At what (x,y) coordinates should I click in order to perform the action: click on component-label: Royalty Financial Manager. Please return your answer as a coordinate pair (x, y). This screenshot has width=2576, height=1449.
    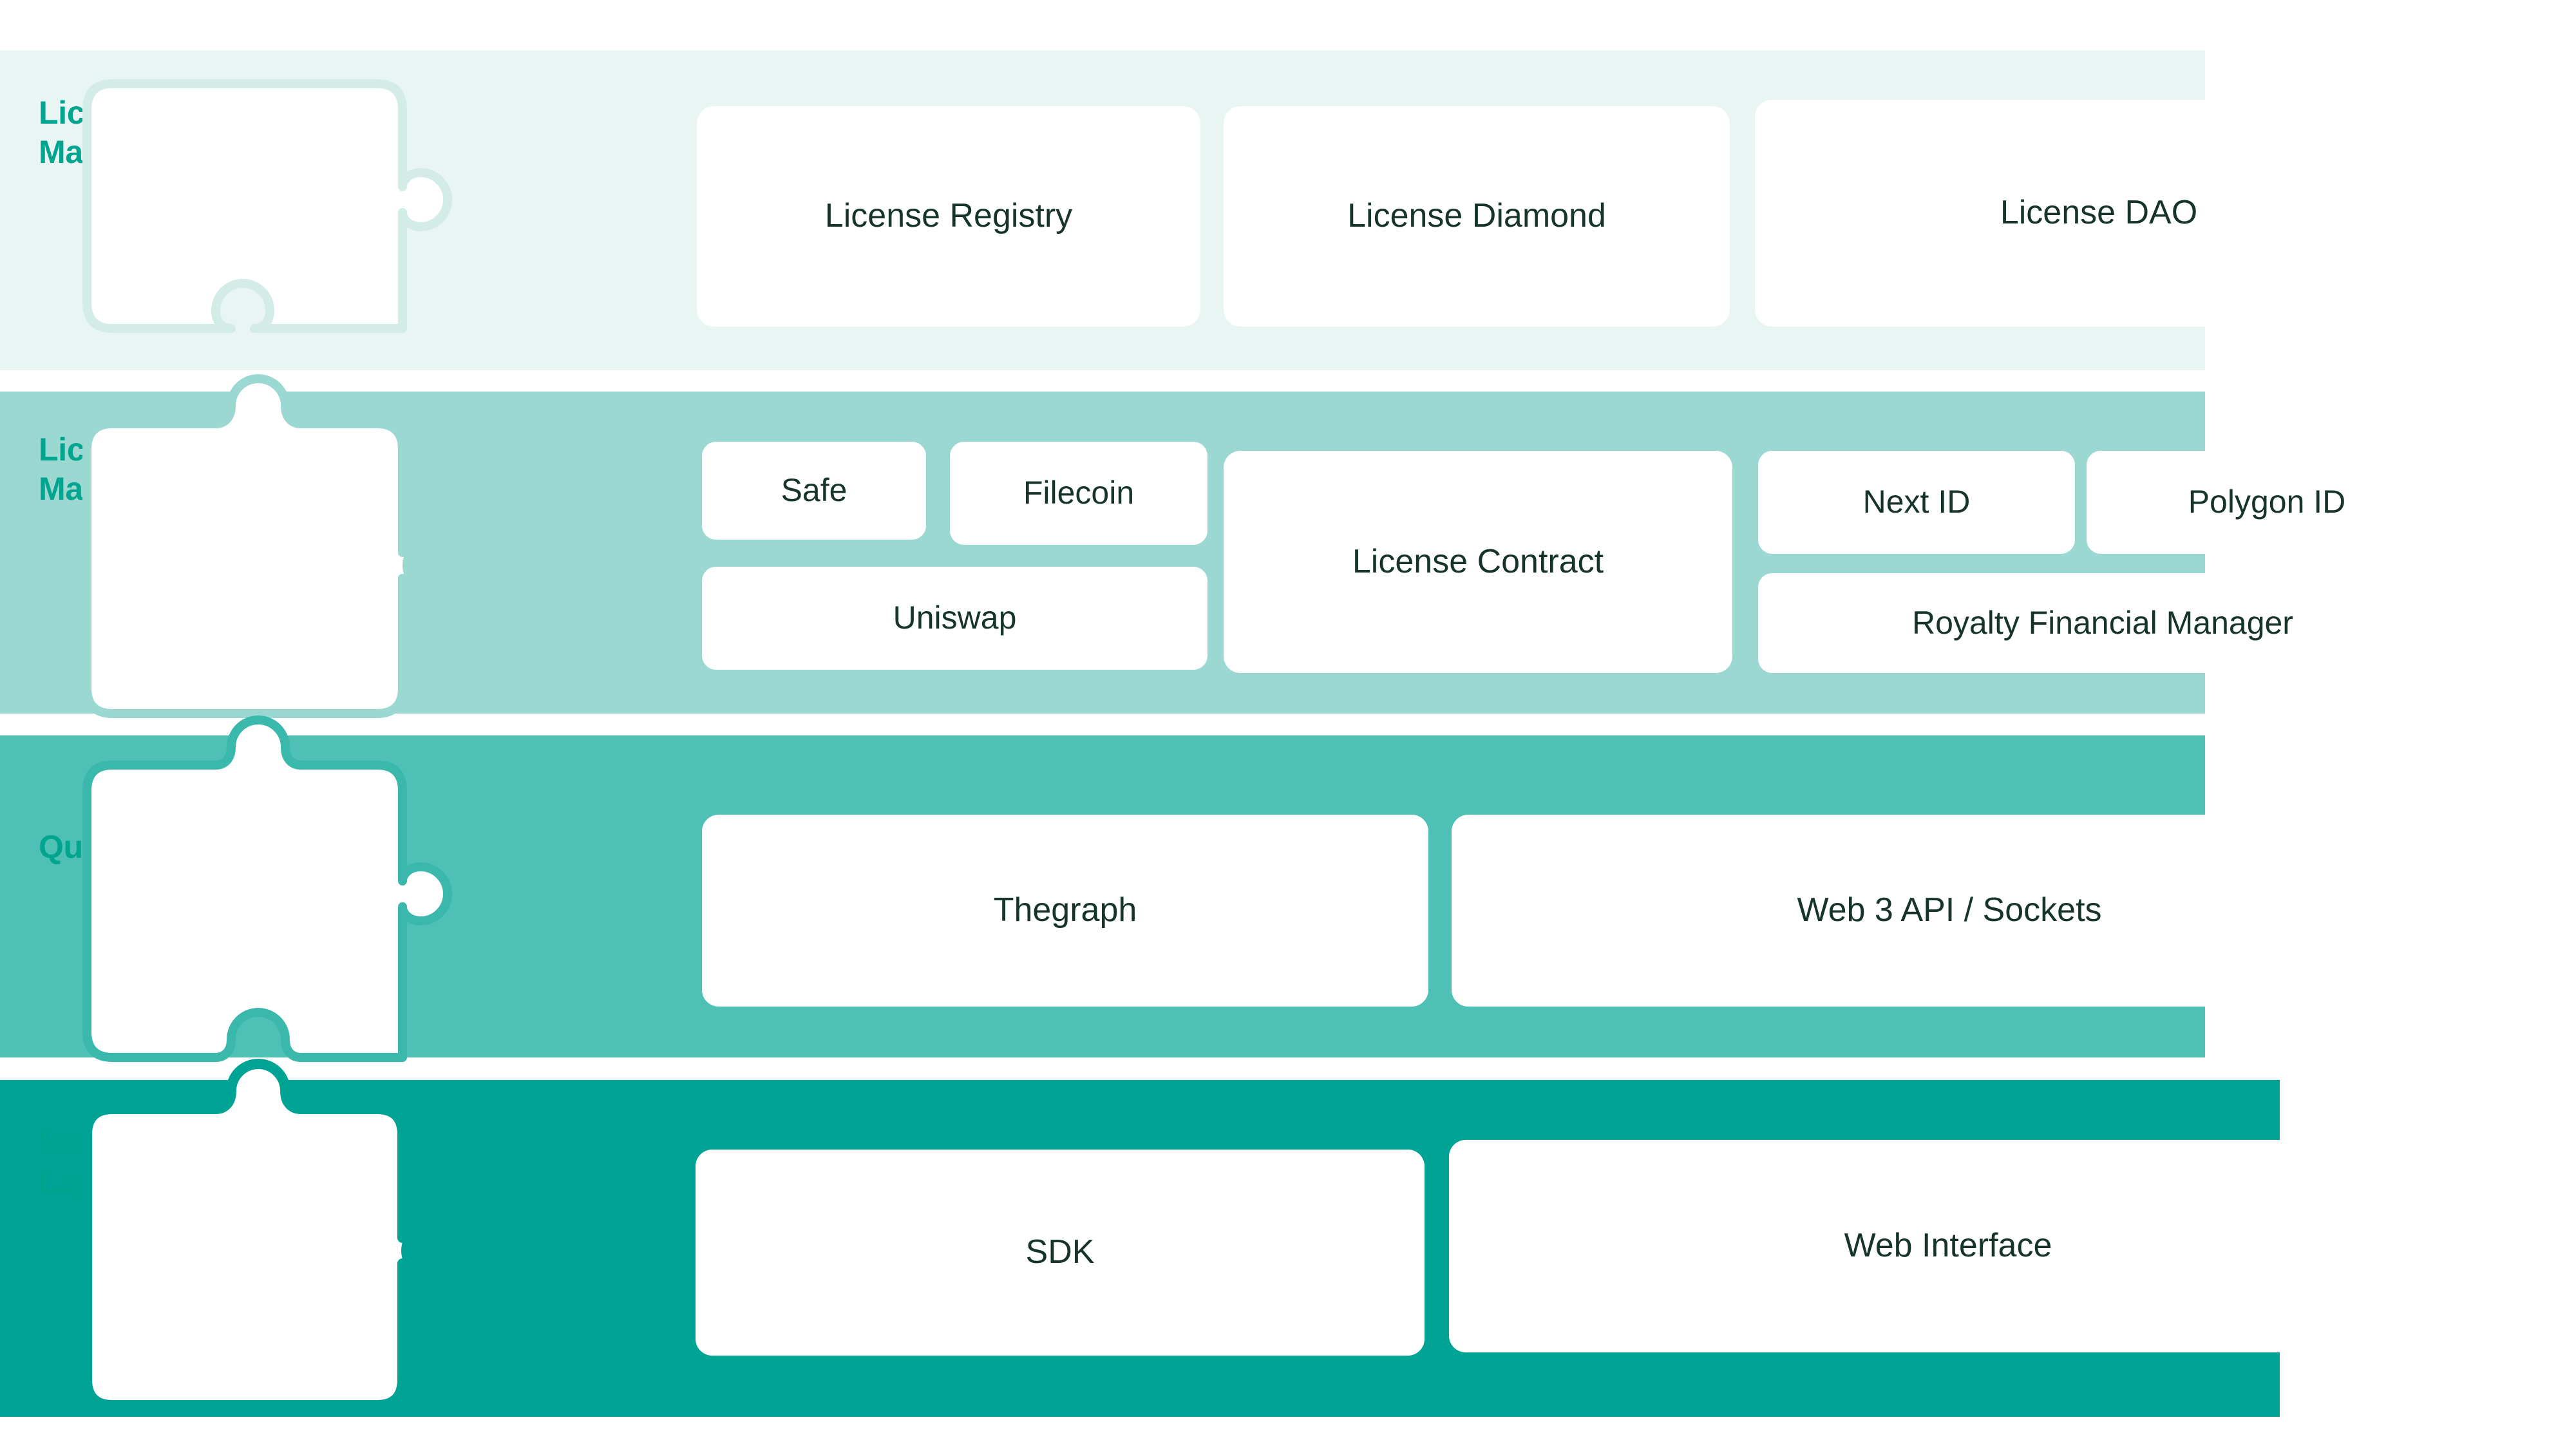
    Looking at the image, I should click on (2103, 622).